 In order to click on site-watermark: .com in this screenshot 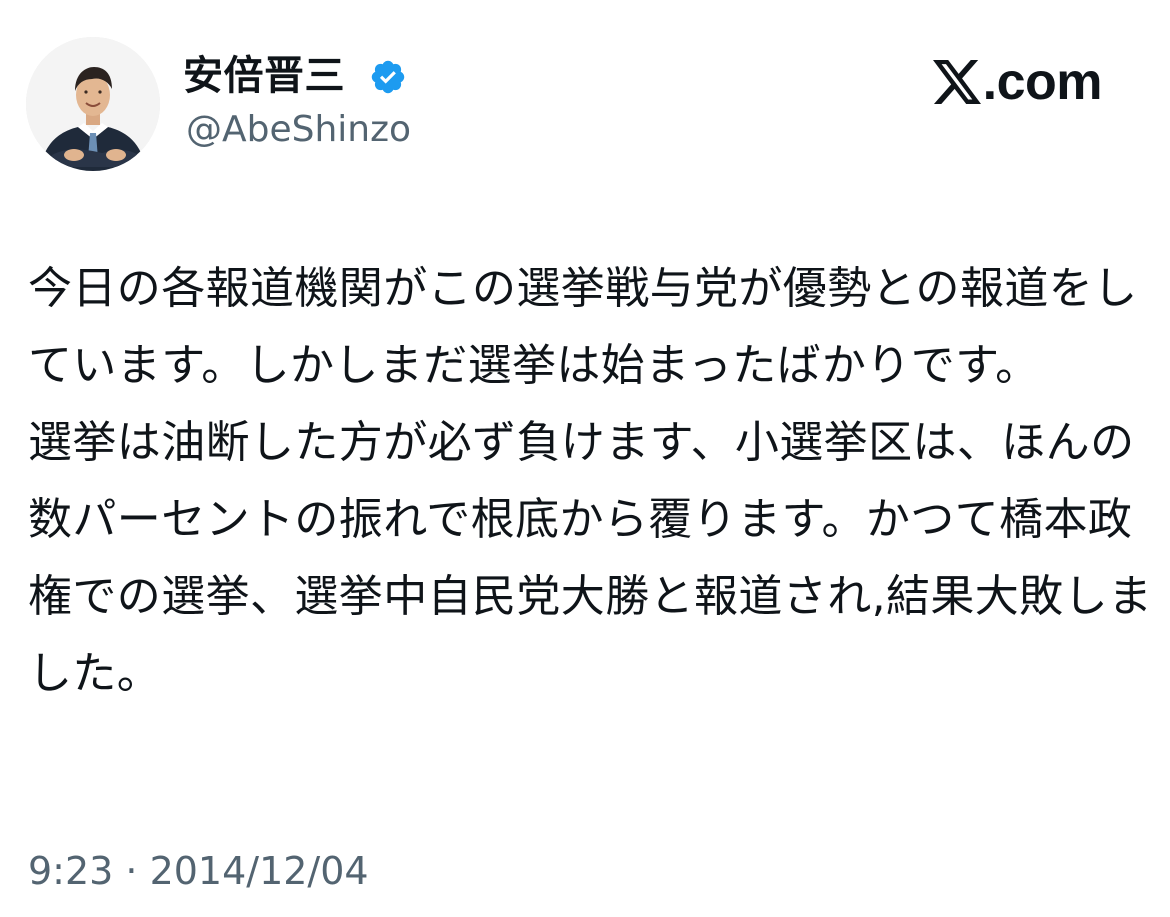, I will do `click(1017, 82)`.